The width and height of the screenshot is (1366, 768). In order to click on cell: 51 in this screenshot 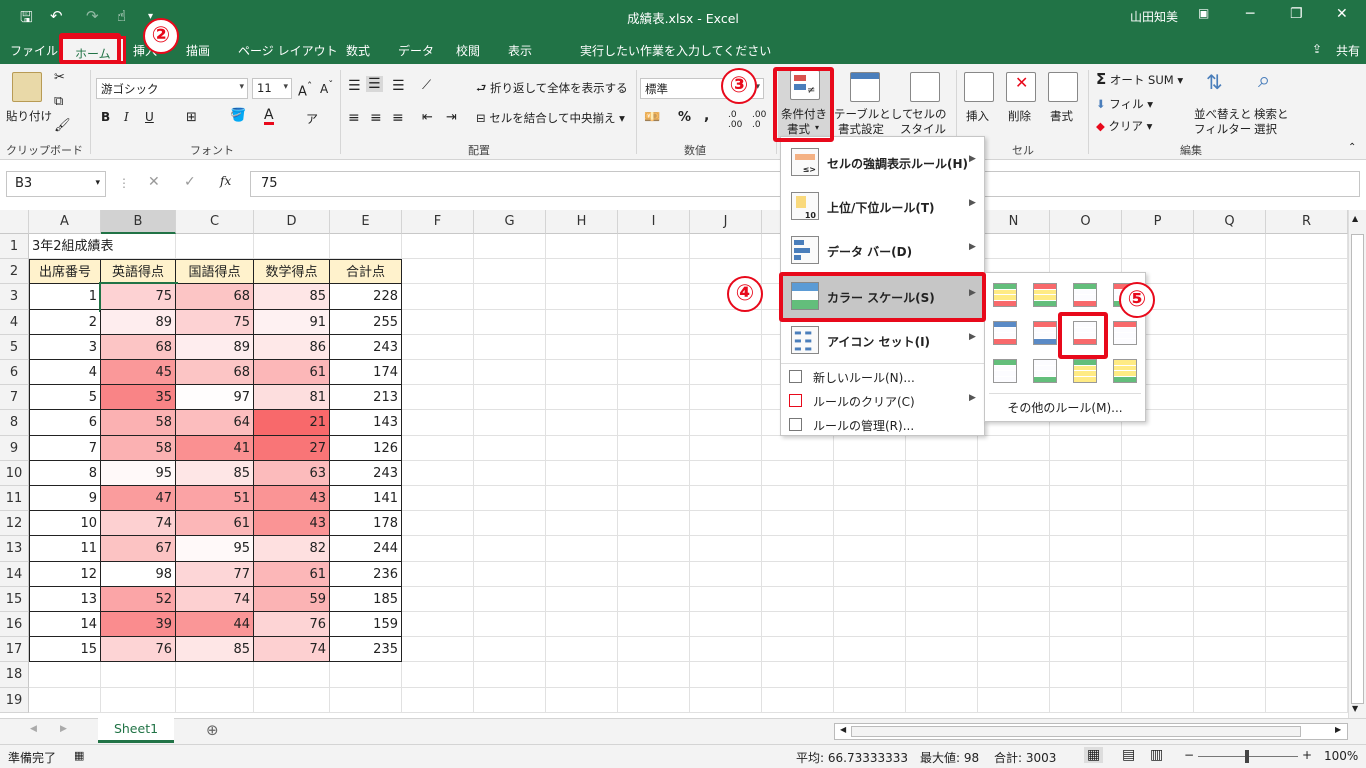, I will do `click(215, 499)`.